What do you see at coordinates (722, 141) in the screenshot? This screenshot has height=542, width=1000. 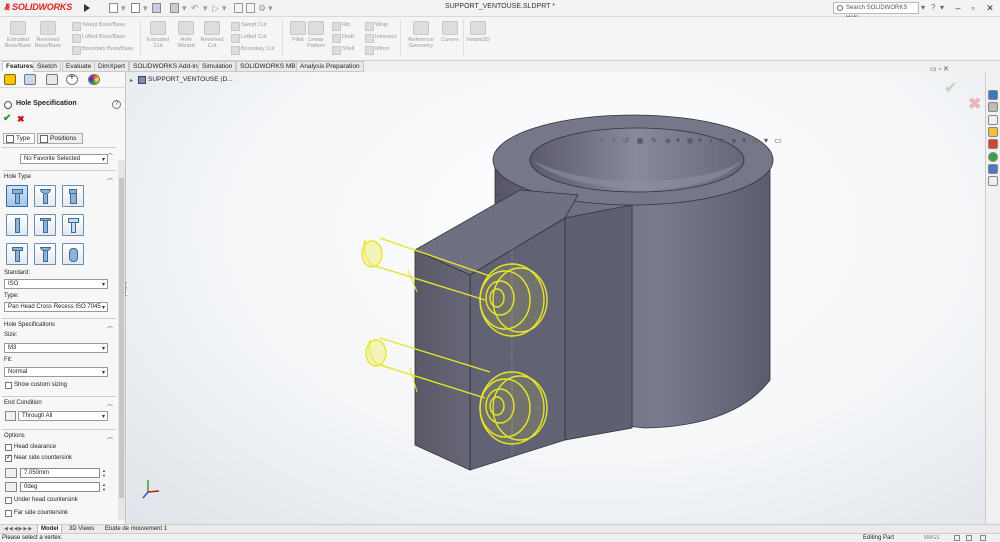 I see `hide-show-dropdown-icon: ▾` at bounding box center [722, 141].